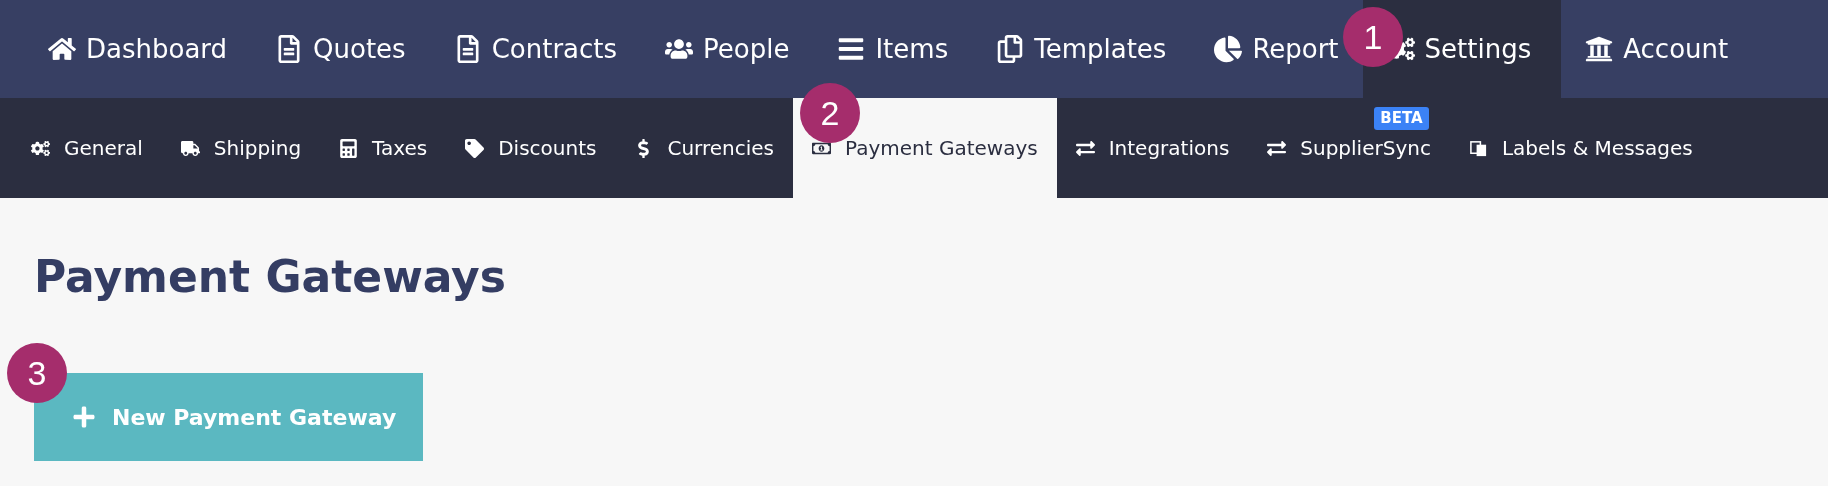 This screenshot has height=486, width=1828. Describe the element at coordinates (37, 373) in the screenshot. I see `callout-tooltip: 3` at that location.